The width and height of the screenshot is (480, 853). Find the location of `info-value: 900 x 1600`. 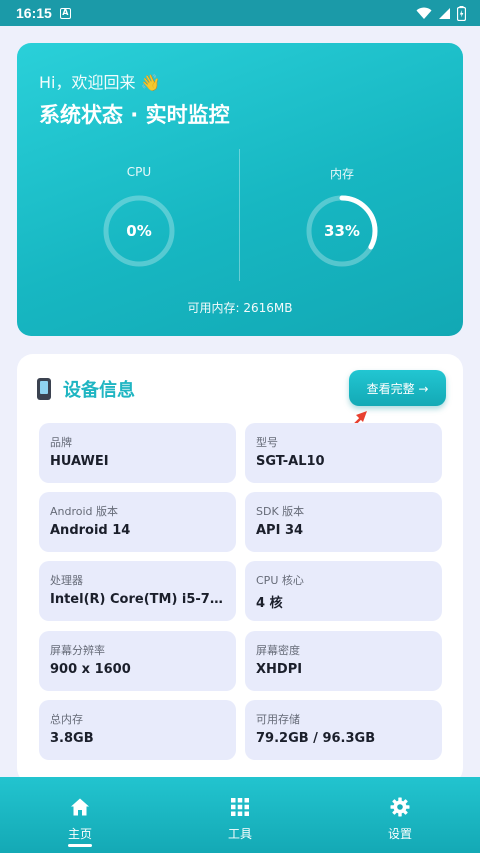

info-value: 900 x 1600 is located at coordinates (90, 669).